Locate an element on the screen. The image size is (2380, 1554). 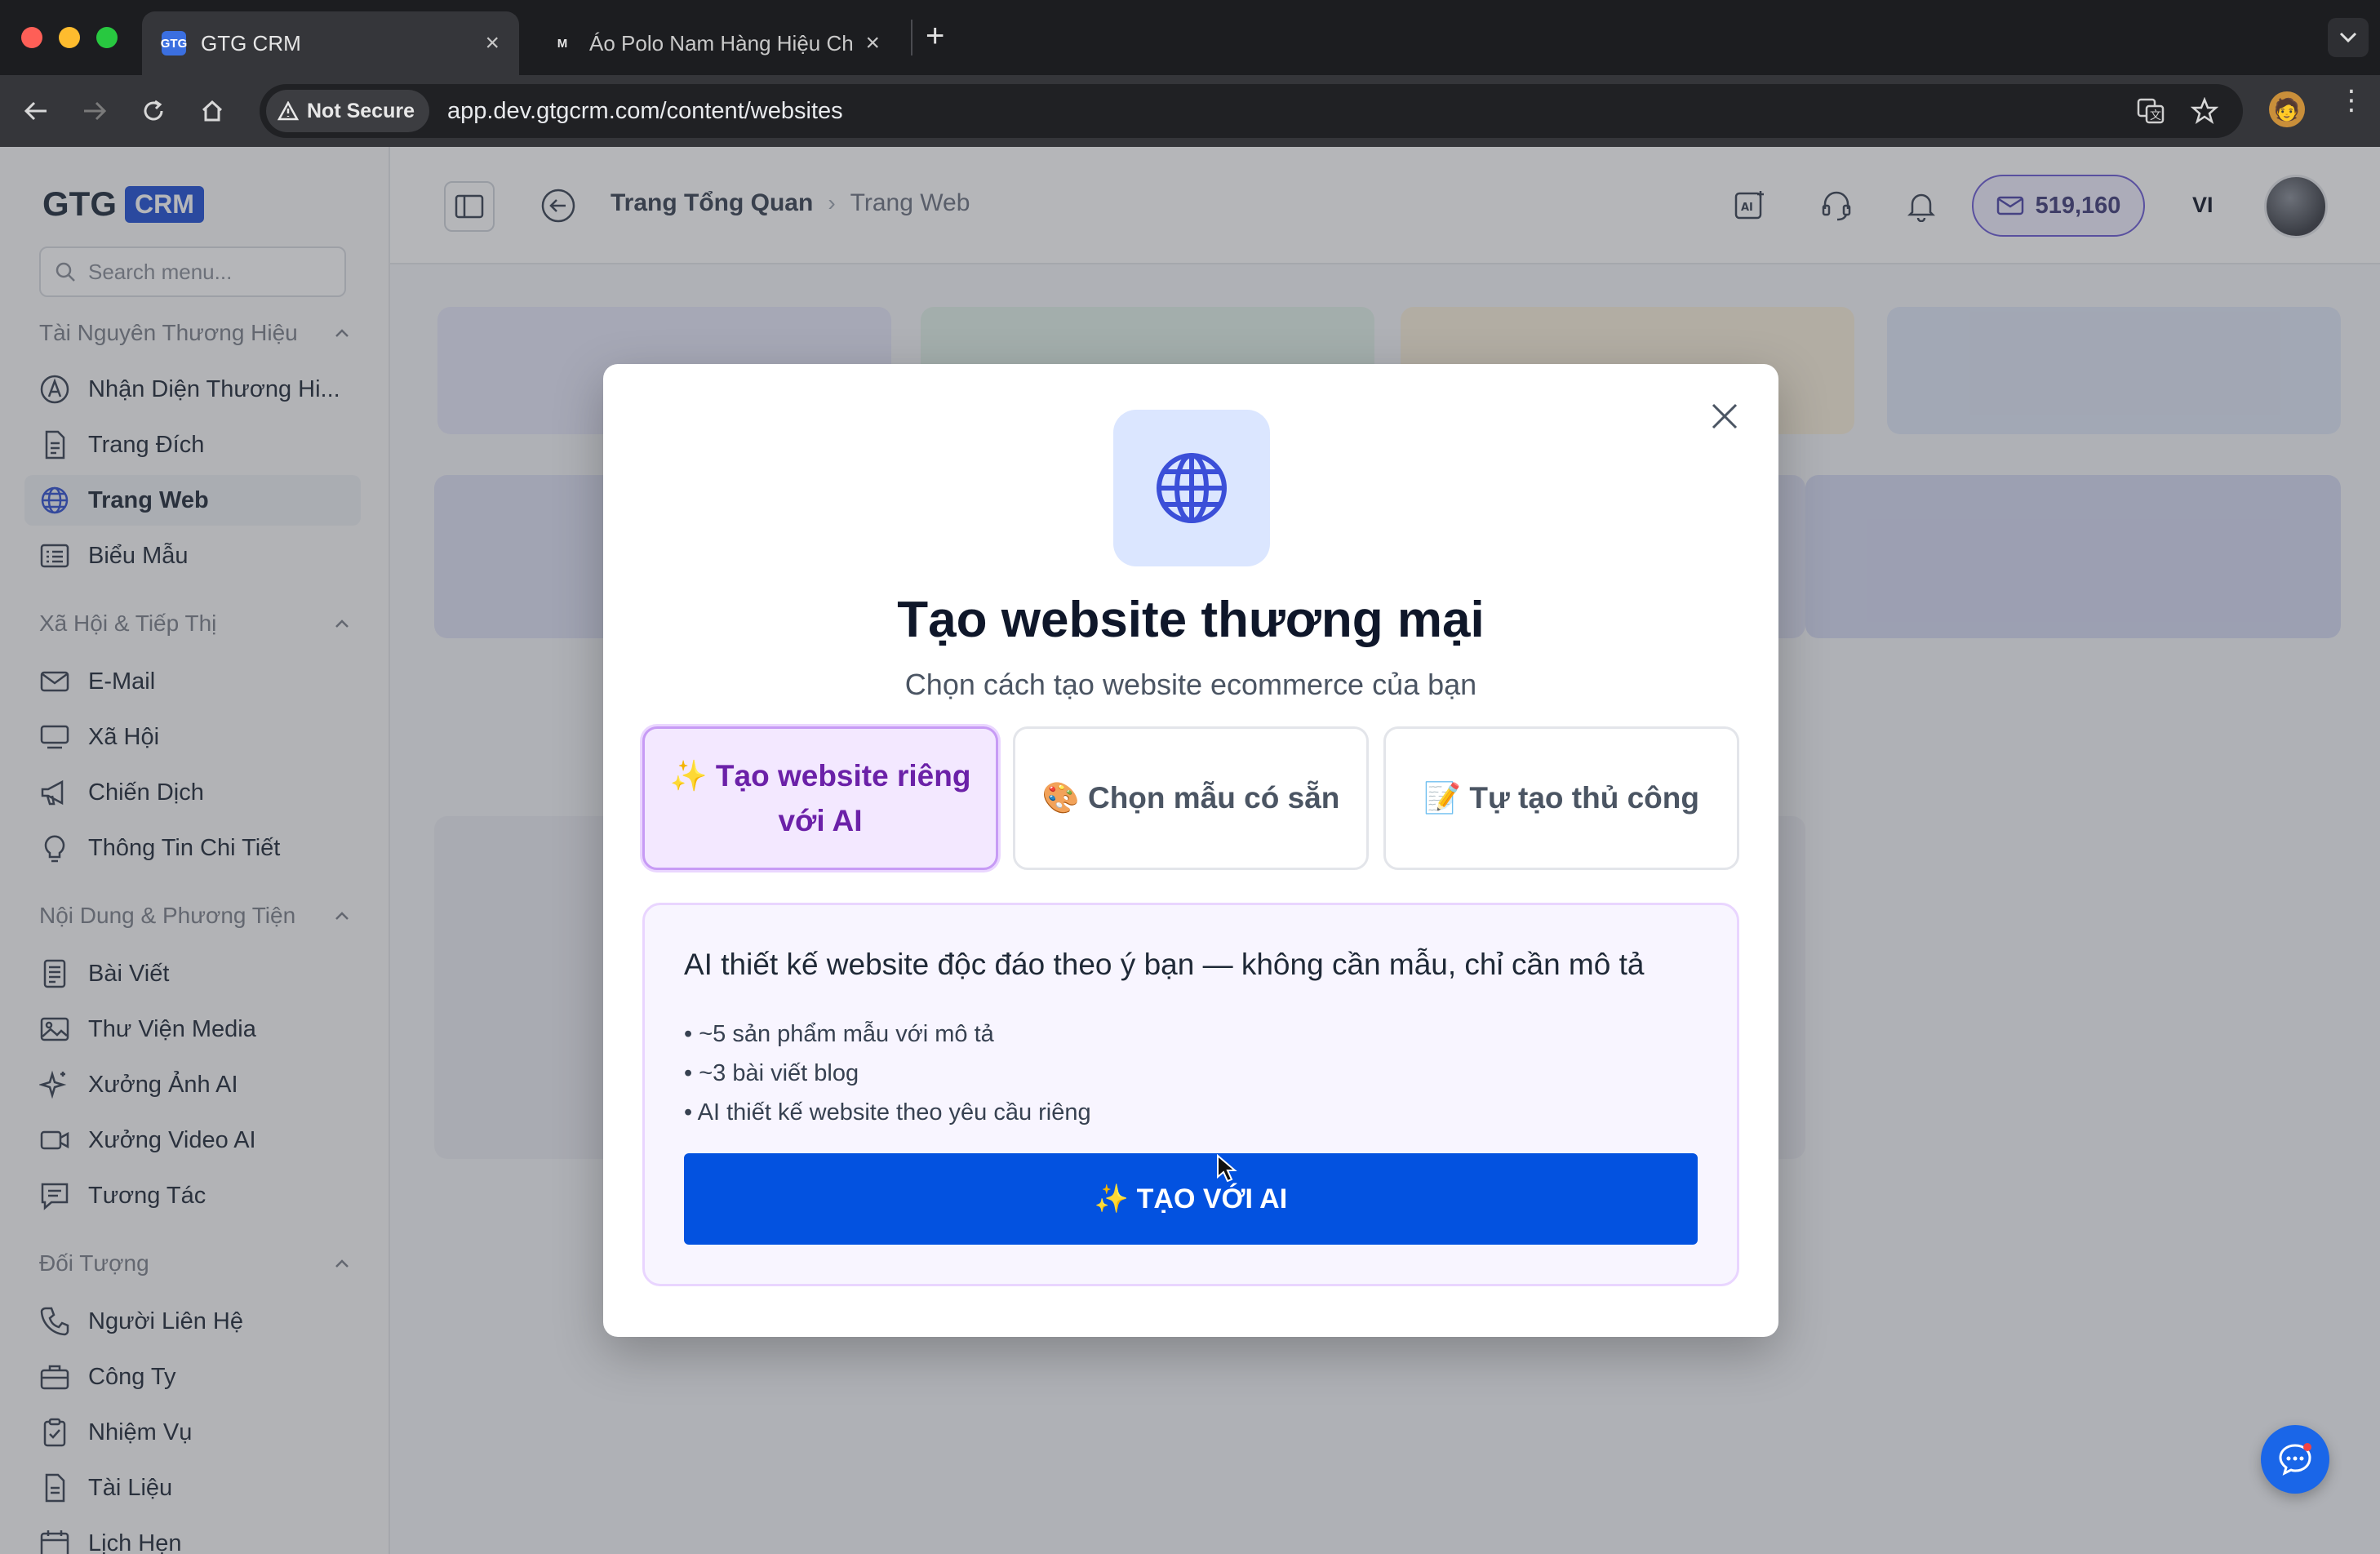
option-label: 📝 Tự tạo thủ công is located at coordinates (1561, 798).